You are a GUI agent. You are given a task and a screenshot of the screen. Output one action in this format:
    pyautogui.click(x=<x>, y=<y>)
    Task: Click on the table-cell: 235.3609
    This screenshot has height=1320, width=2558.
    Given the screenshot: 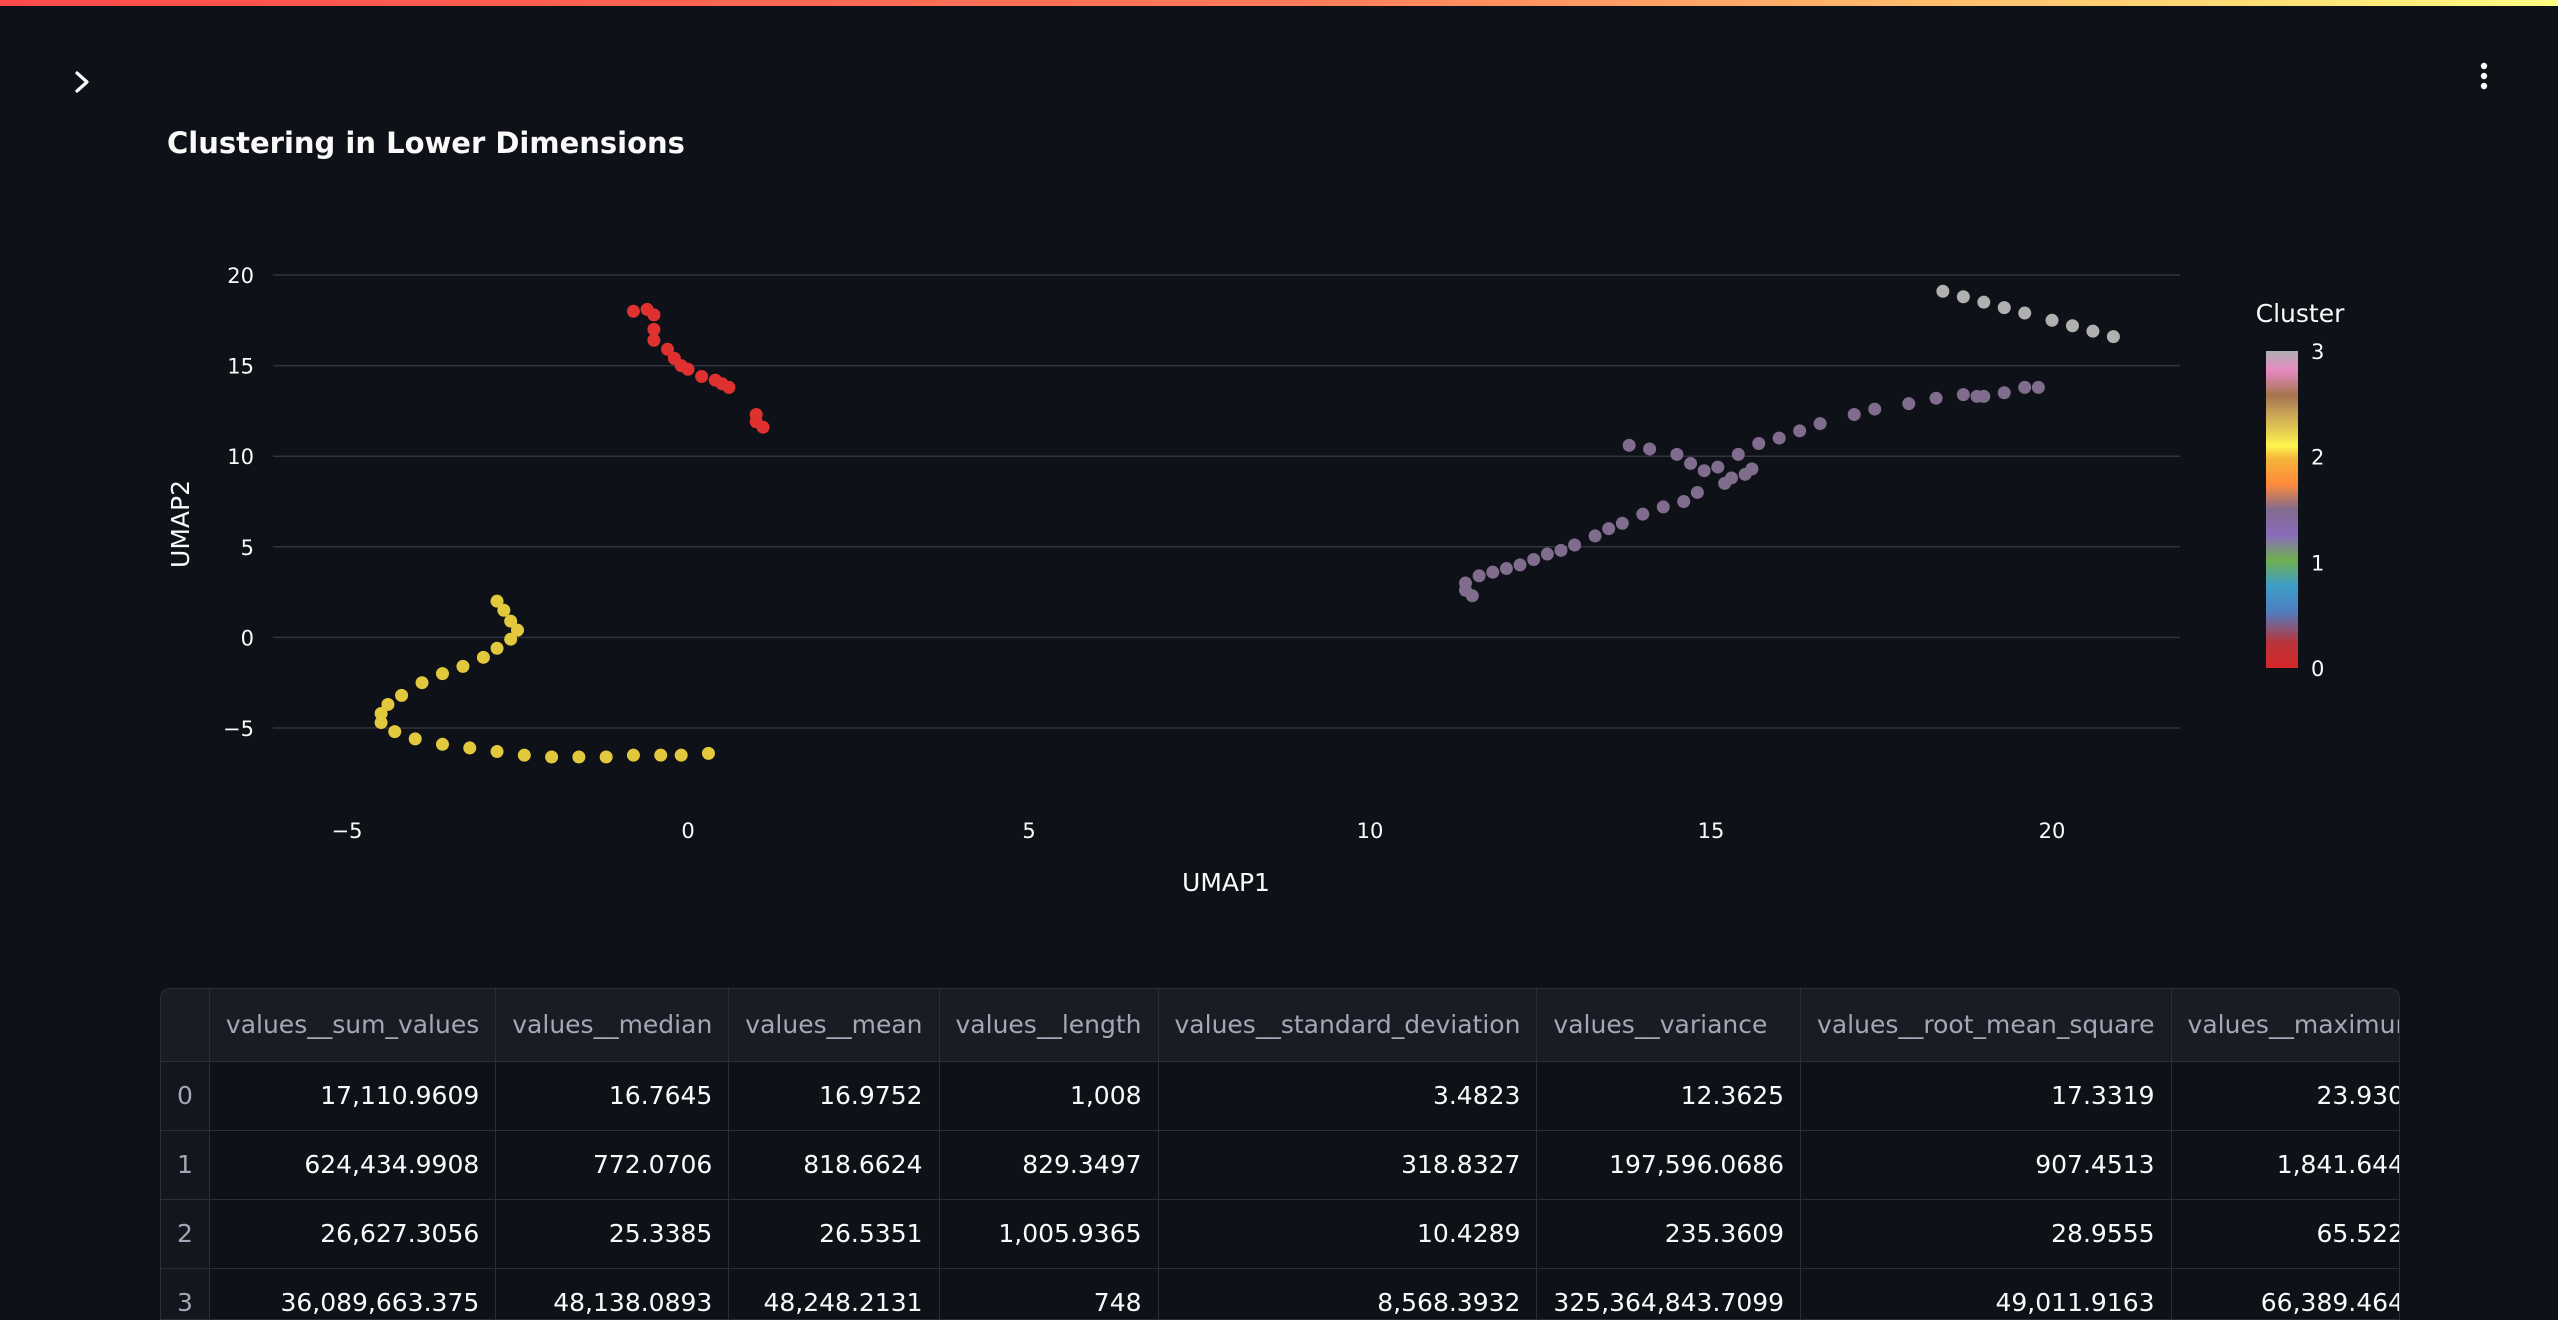 What is the action you would take?
    pyautogui.click(x=1669, y=1234)
    